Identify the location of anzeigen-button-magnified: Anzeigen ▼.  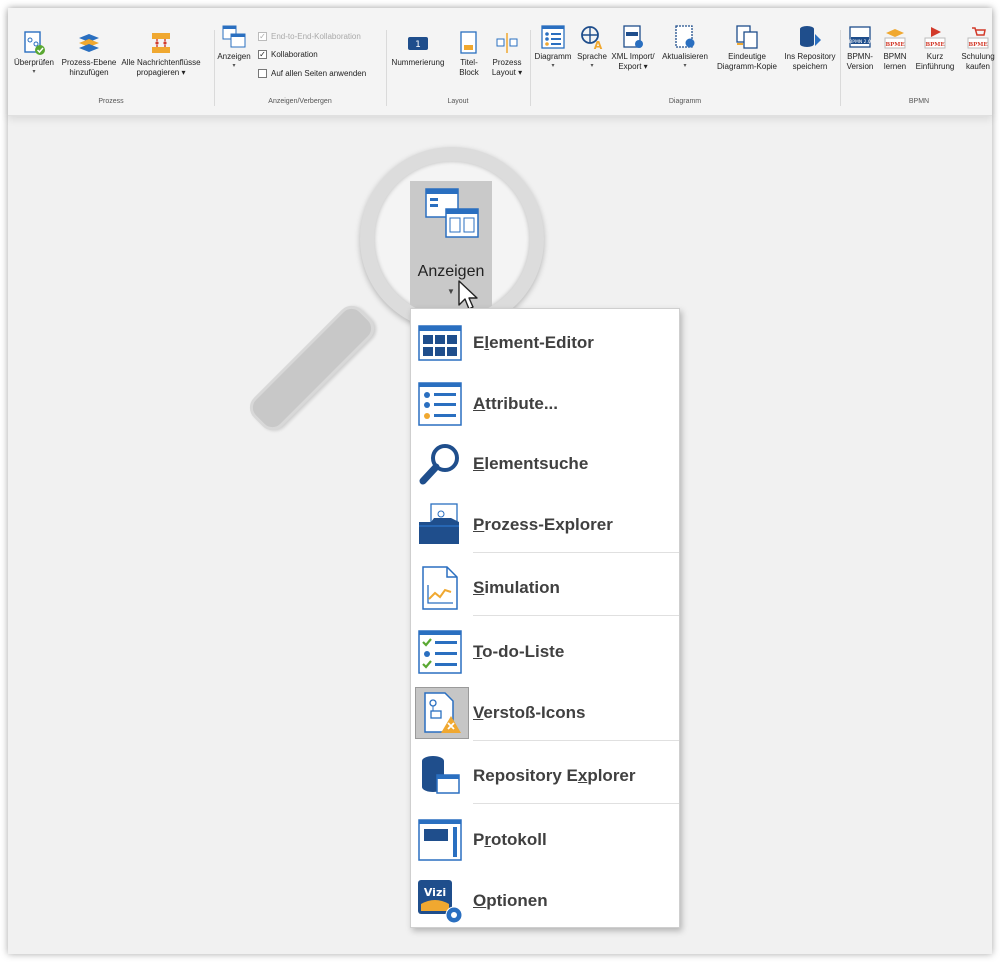
(451, 249).